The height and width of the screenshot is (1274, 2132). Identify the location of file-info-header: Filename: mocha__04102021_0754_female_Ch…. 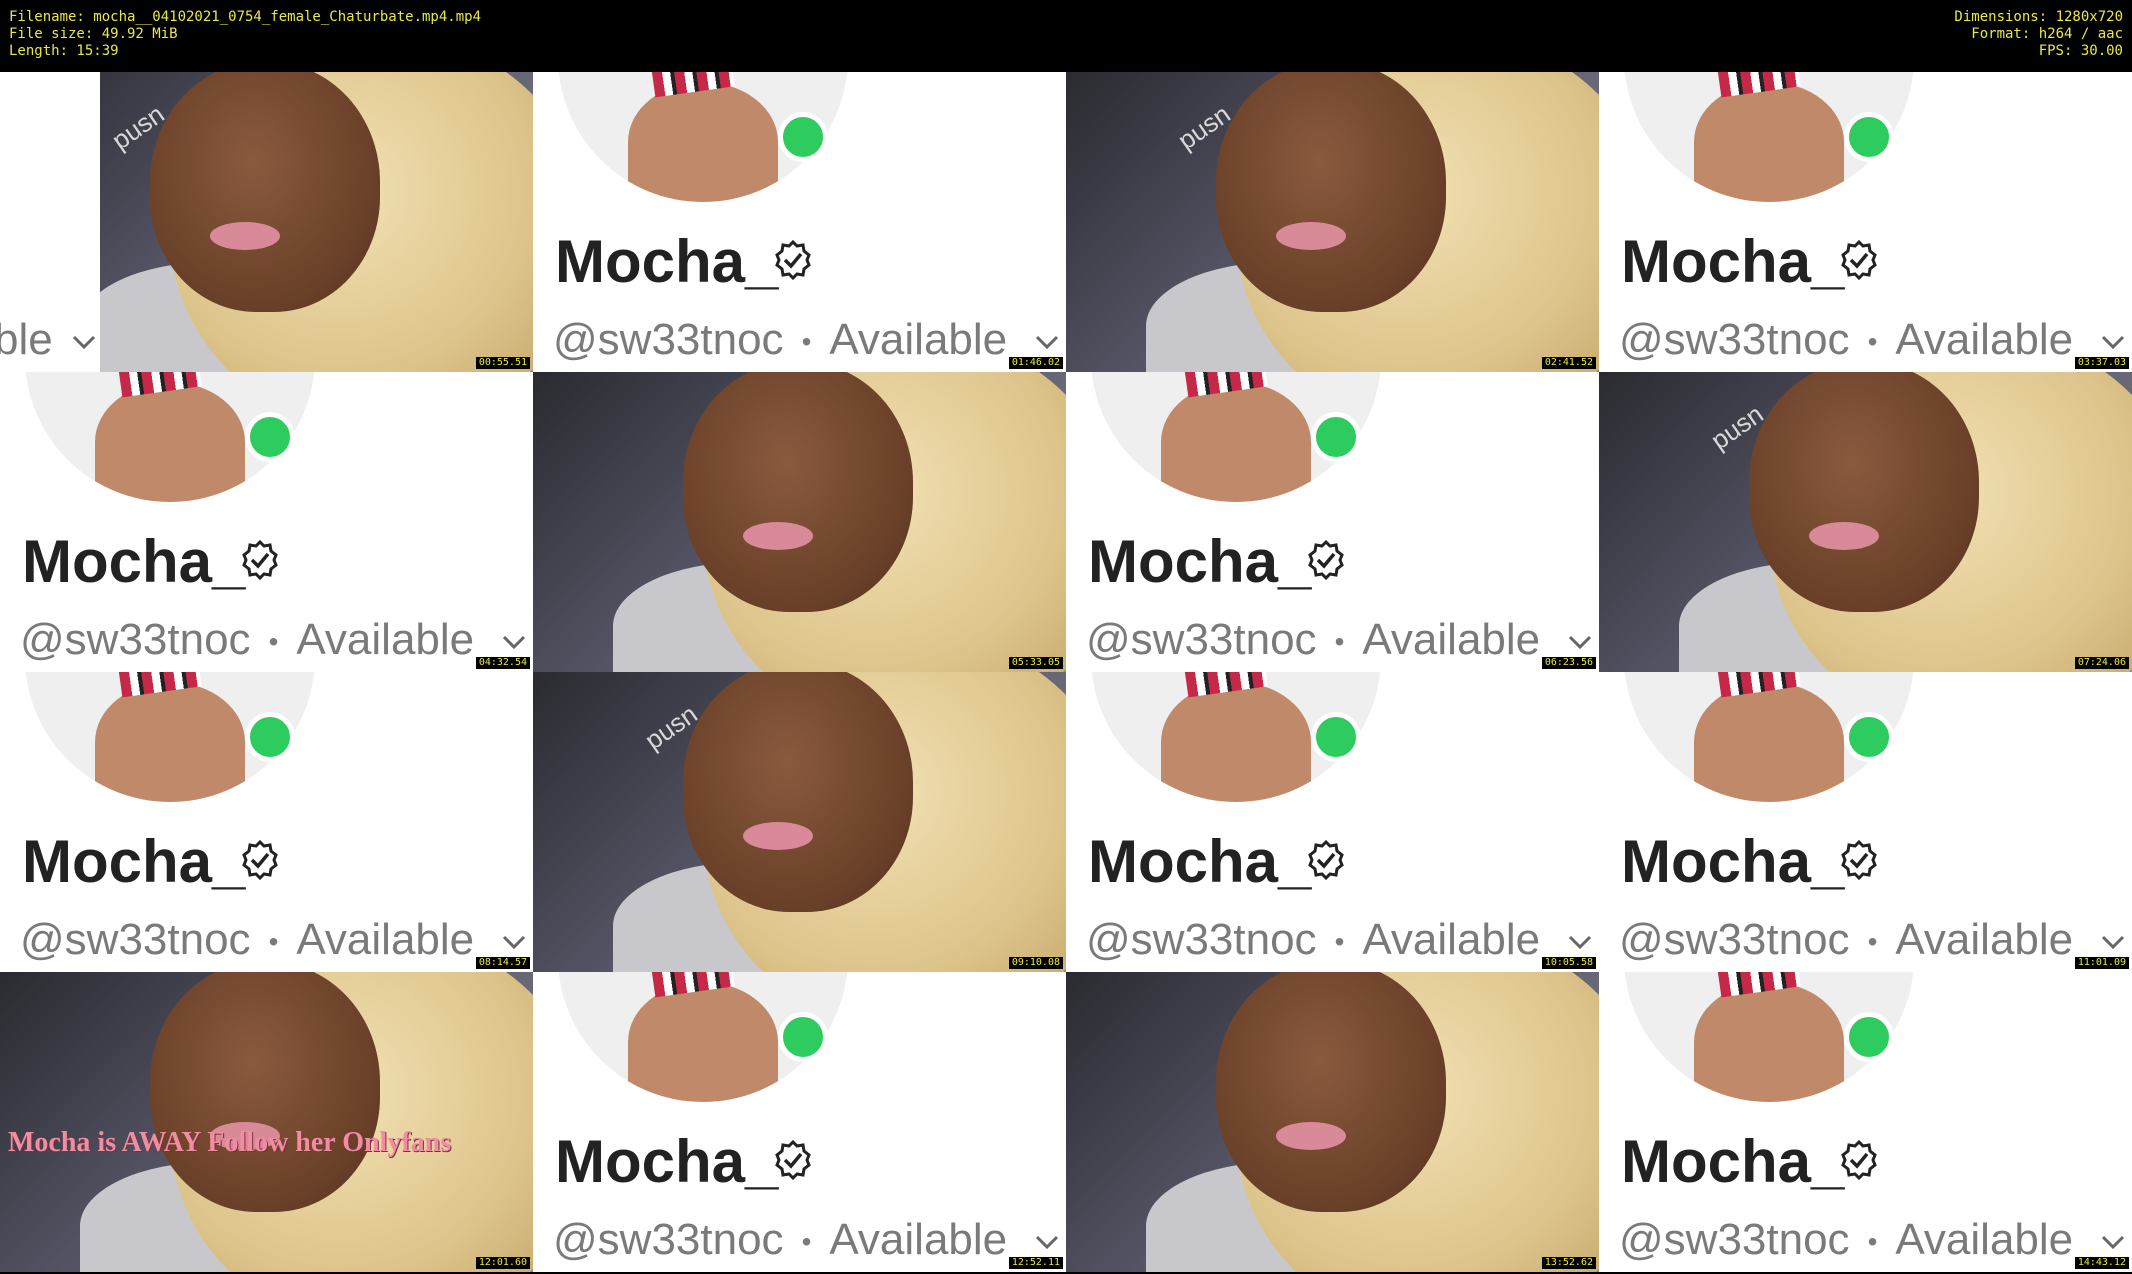
(1066, 36).